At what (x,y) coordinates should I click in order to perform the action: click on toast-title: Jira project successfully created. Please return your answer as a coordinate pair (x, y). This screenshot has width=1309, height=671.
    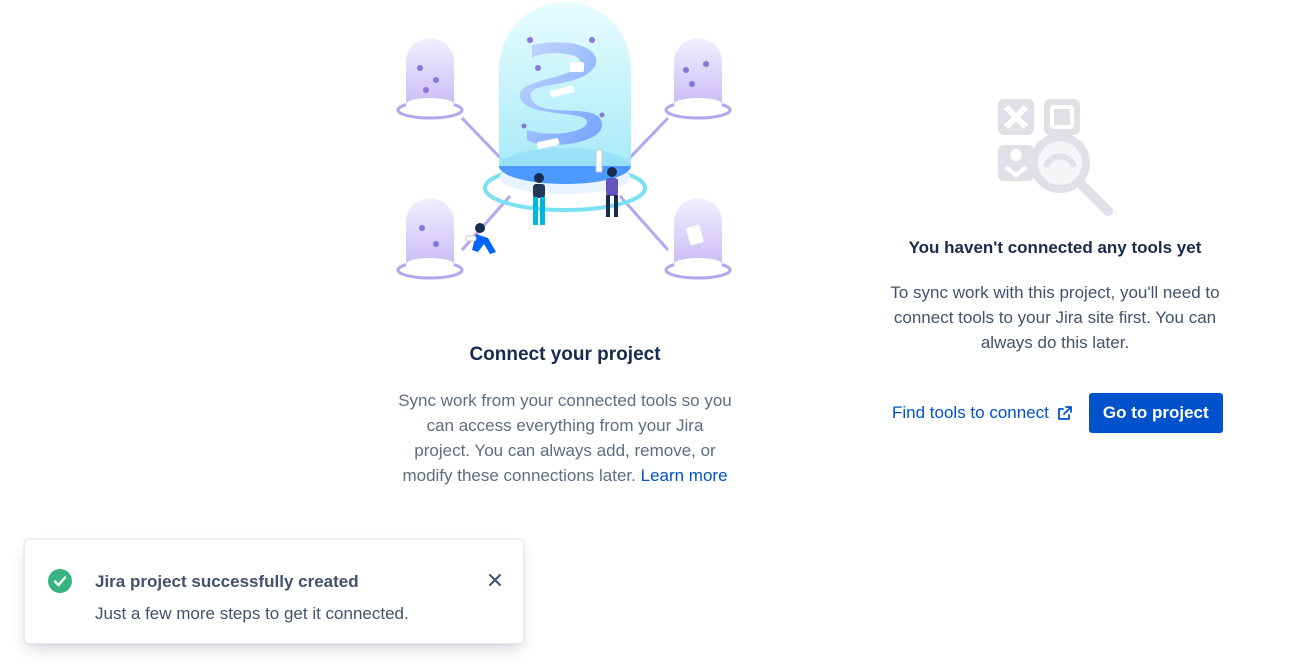
    Looking at the image, I should click on (227, 581).